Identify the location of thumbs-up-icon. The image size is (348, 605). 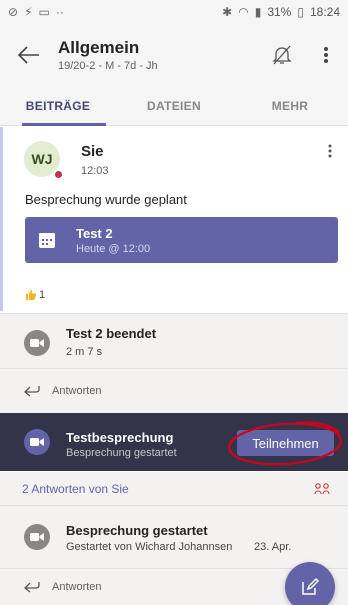
(31, 295).